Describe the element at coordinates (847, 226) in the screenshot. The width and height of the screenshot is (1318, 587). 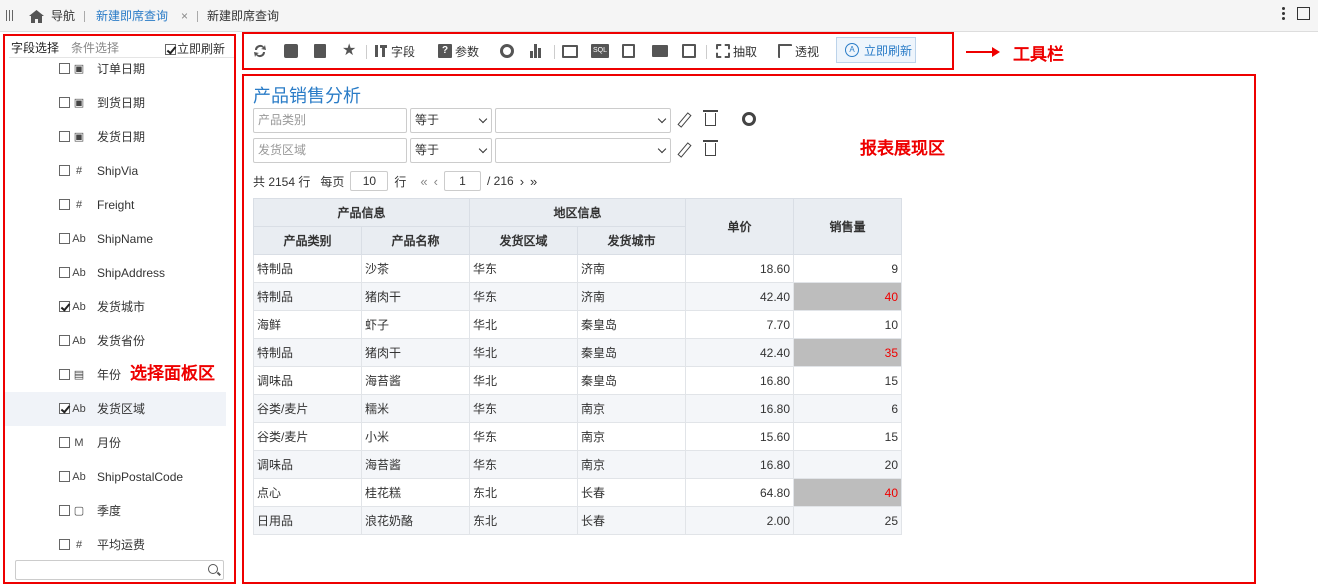
I see `header-qty: 销售量` at that location.